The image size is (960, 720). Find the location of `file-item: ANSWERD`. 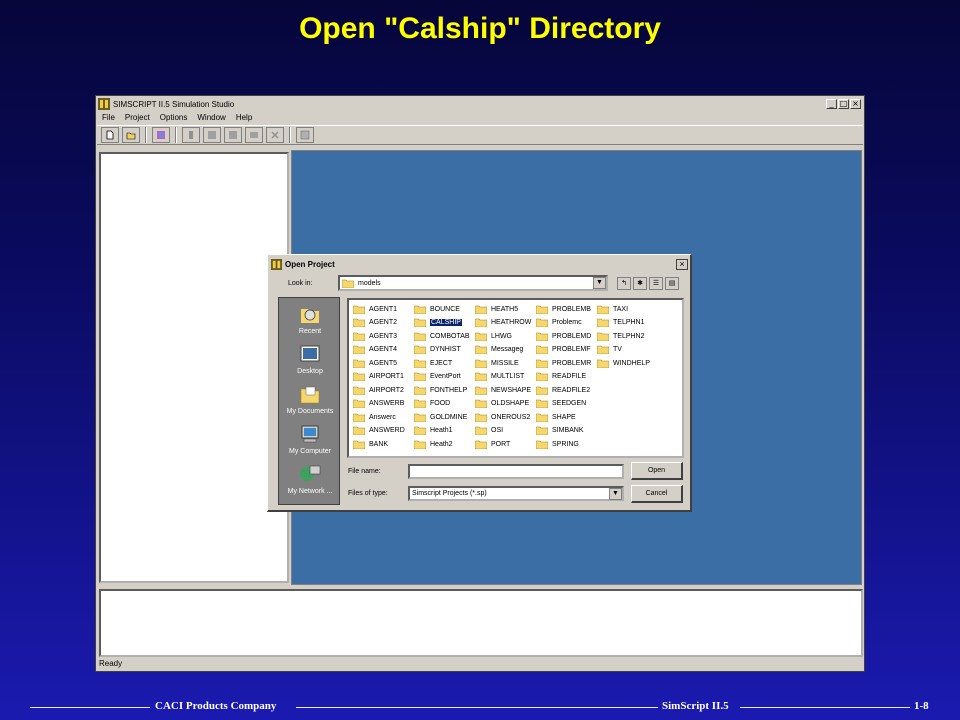

file-item: ANSWERD is located at coordinates (380, 431).